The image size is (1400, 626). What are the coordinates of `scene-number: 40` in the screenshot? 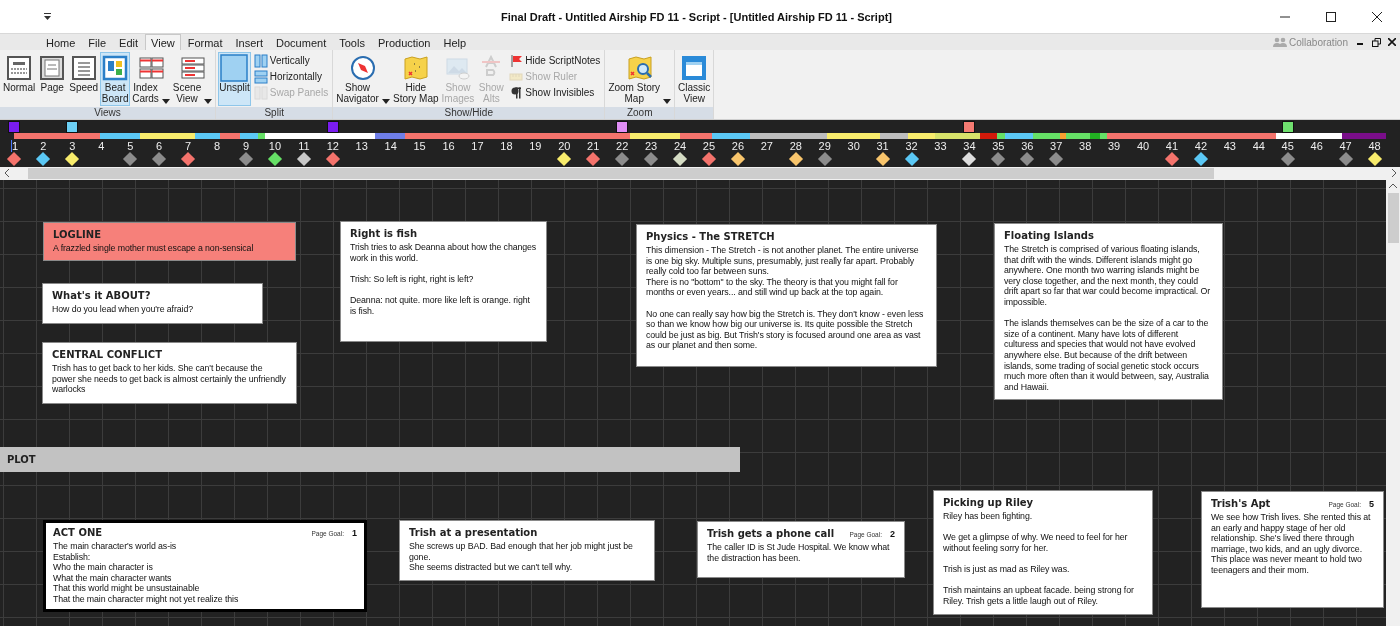 It's located at (1143, 145).